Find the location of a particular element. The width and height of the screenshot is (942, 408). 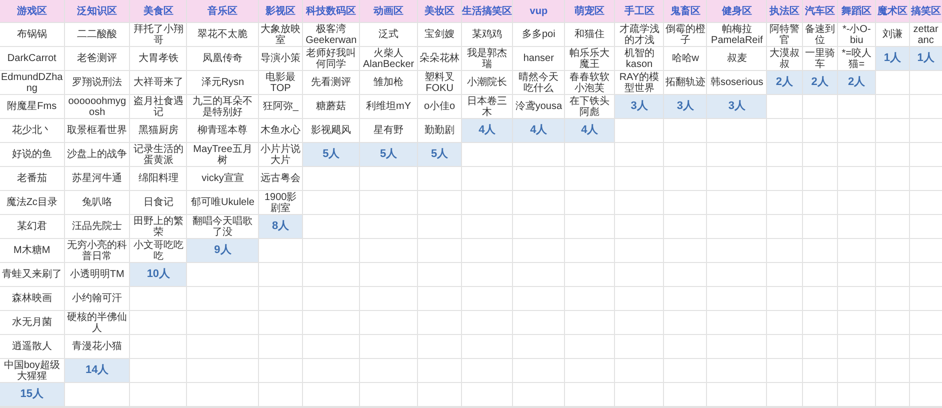

table-cell: 小潮院长 is located at coordinates (487, 82).